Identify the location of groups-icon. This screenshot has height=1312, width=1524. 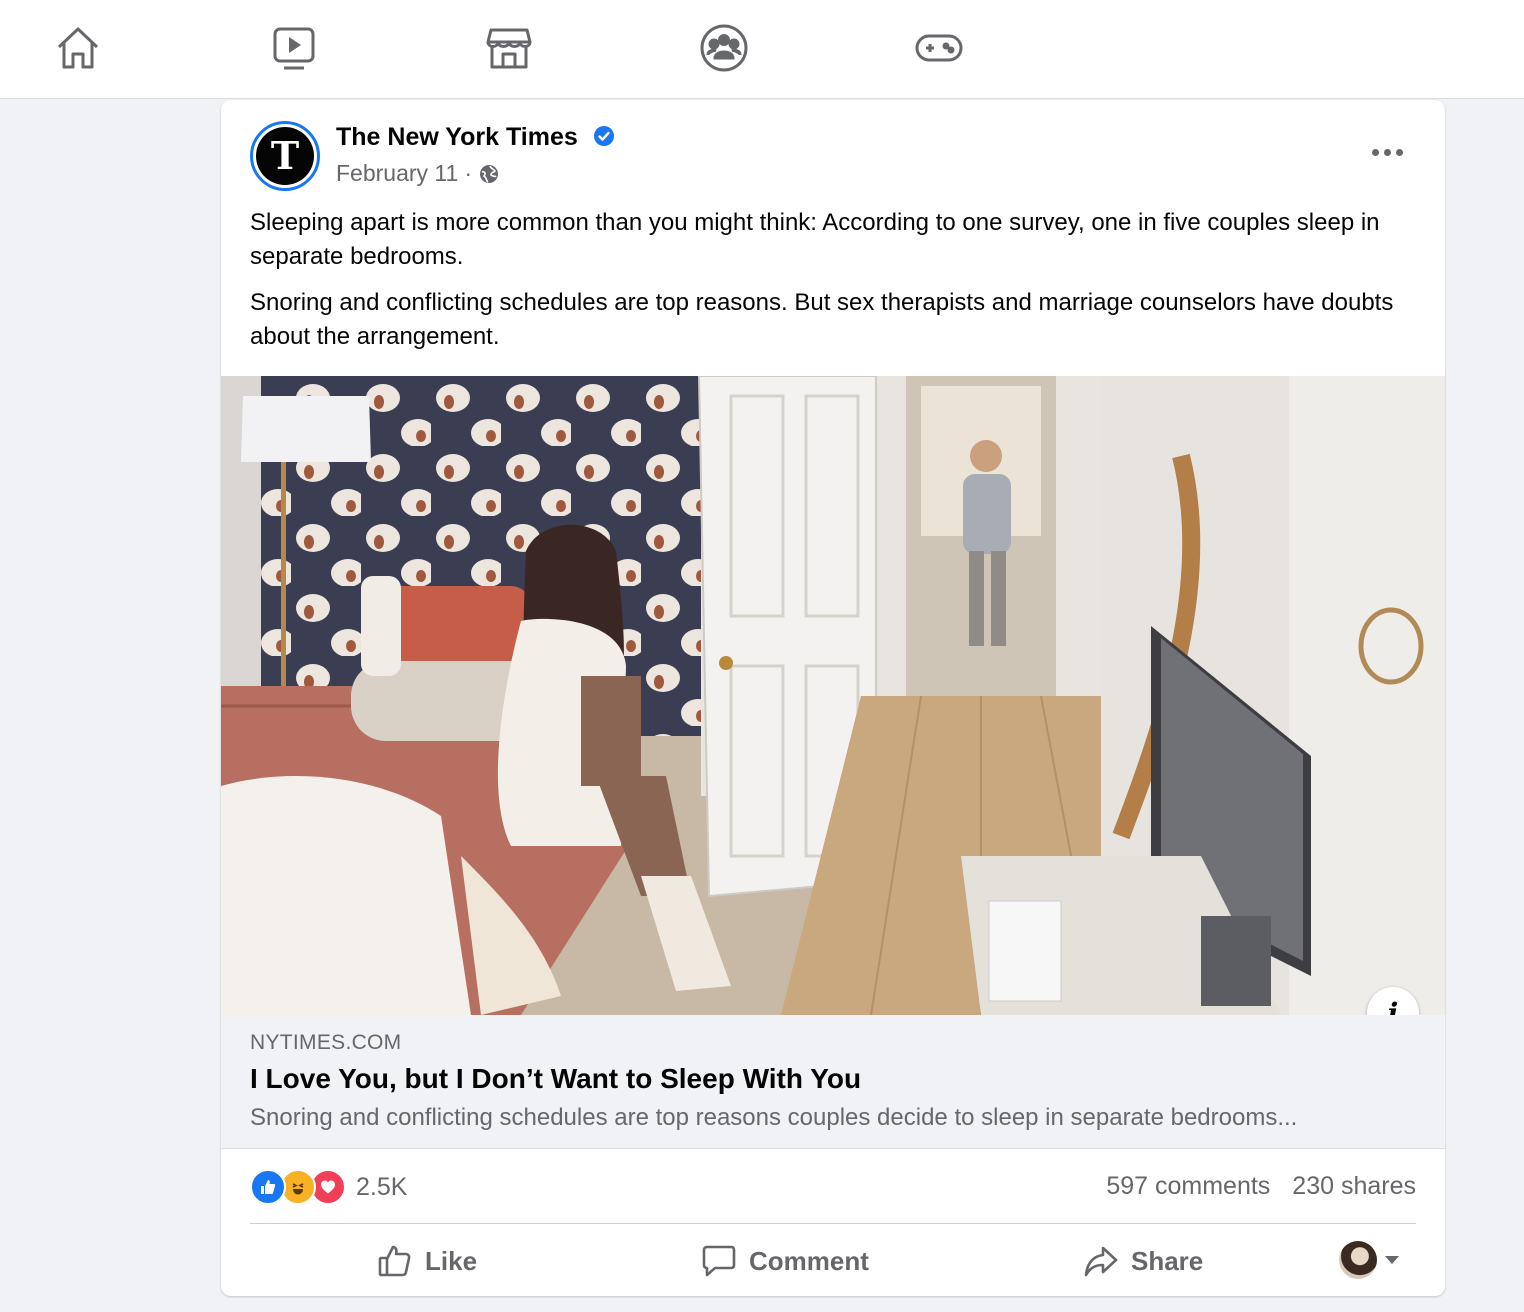
(724, 48).